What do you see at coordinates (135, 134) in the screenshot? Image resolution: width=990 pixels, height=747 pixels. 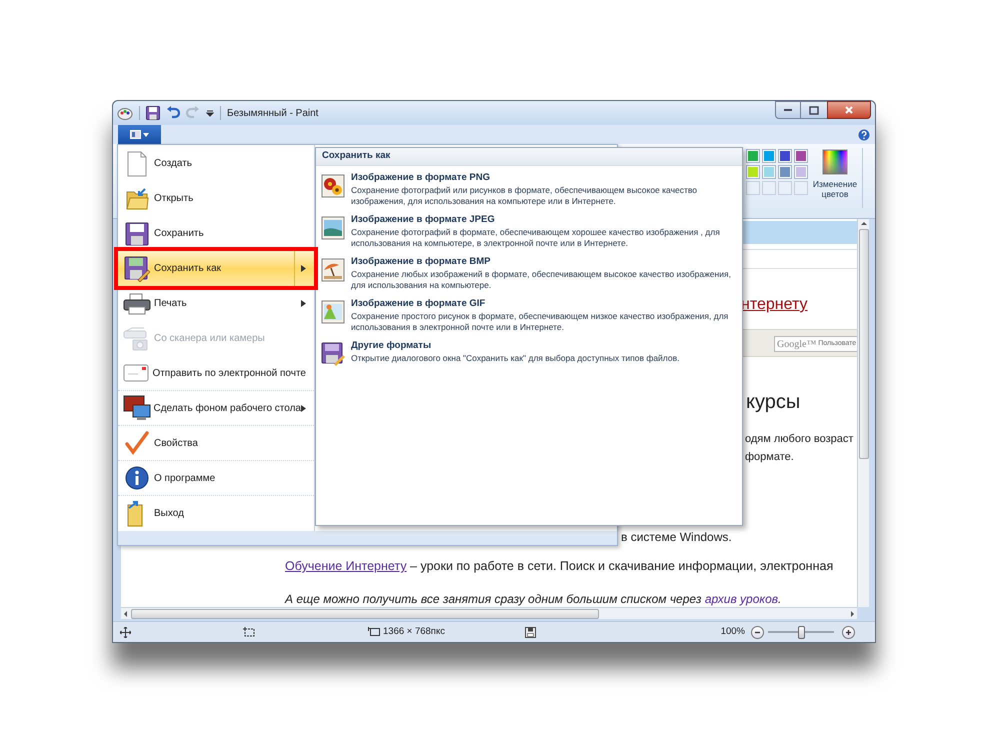 I see `window-icon` at bounding box center [135, 134].